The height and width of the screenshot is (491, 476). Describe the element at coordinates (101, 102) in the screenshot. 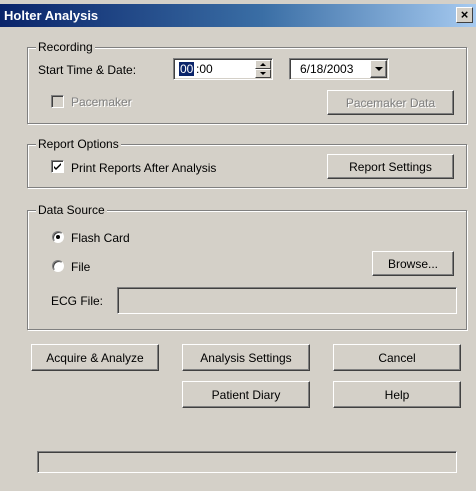

I see `pacemaker-label: Pacemaker` at that location.